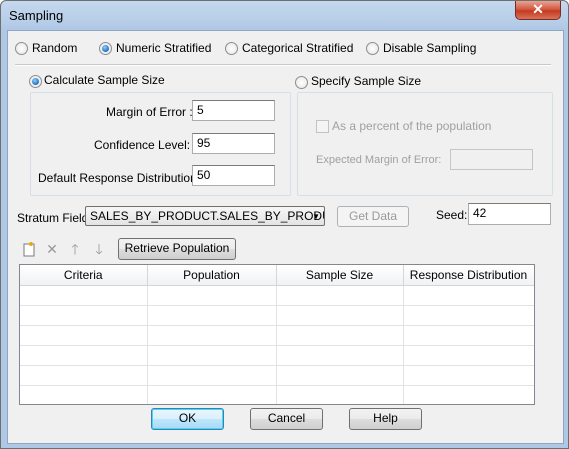 This screenshot has height=449, width=569. What do you see at coordinates (231, 48) in the screenshot?
I see `categorical-stratified-radio` at bounding box center [231, 48].